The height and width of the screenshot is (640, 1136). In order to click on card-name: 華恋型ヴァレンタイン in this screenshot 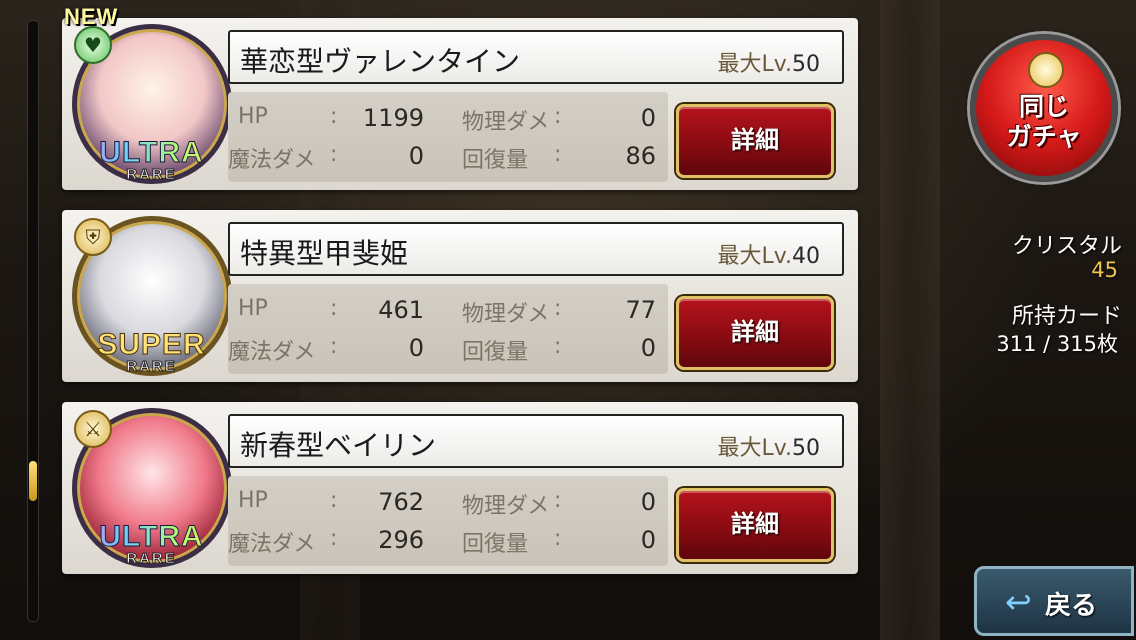, I will do `click(380, 61)`.